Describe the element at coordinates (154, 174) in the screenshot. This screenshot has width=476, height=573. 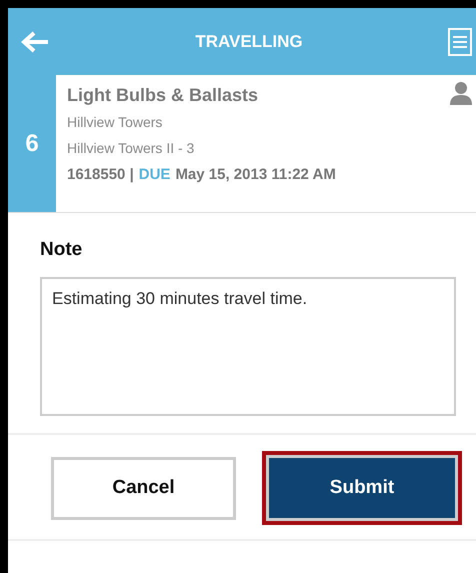
I see `due-label: DUE` at that location.